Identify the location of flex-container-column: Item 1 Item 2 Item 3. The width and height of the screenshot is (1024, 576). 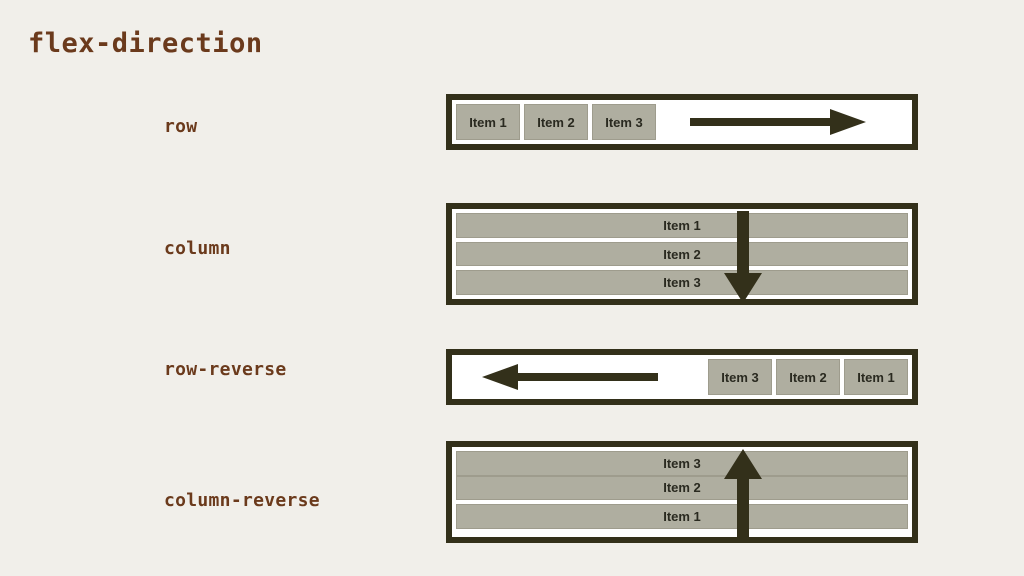
(682, 254).